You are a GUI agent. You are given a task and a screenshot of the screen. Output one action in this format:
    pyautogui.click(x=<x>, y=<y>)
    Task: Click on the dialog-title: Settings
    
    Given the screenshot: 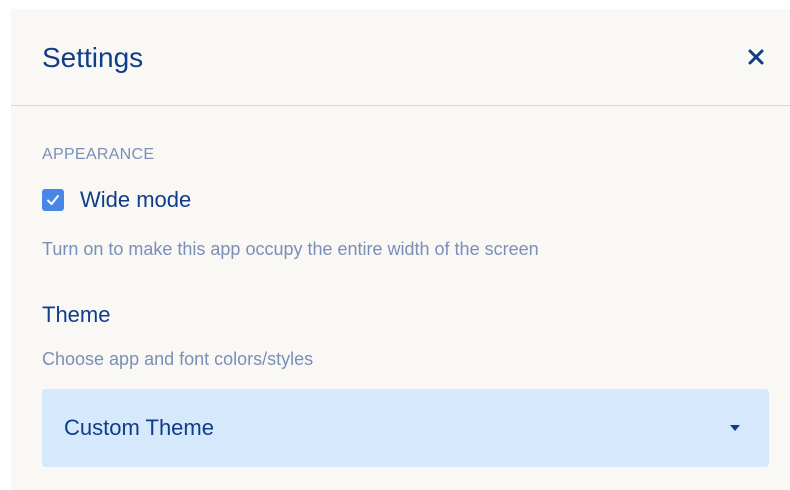 What is the action you would take?
    pyautogui.click(x=93, y=57)
    